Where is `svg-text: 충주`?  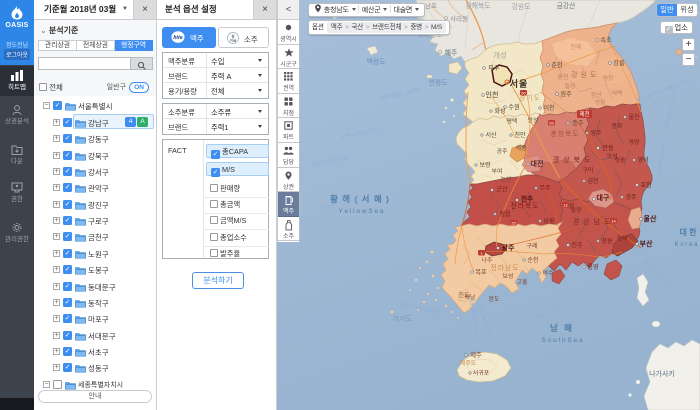 svg-text: 충주 is located at coordinates (578, 122).